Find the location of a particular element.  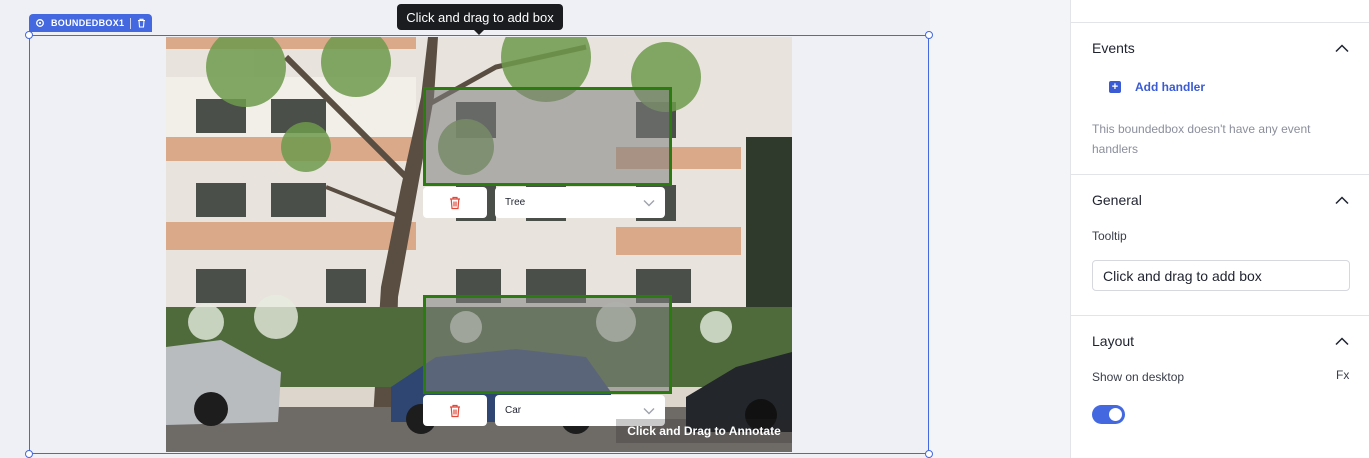

section-title-events: Events is located at coordinates (1113, 48).